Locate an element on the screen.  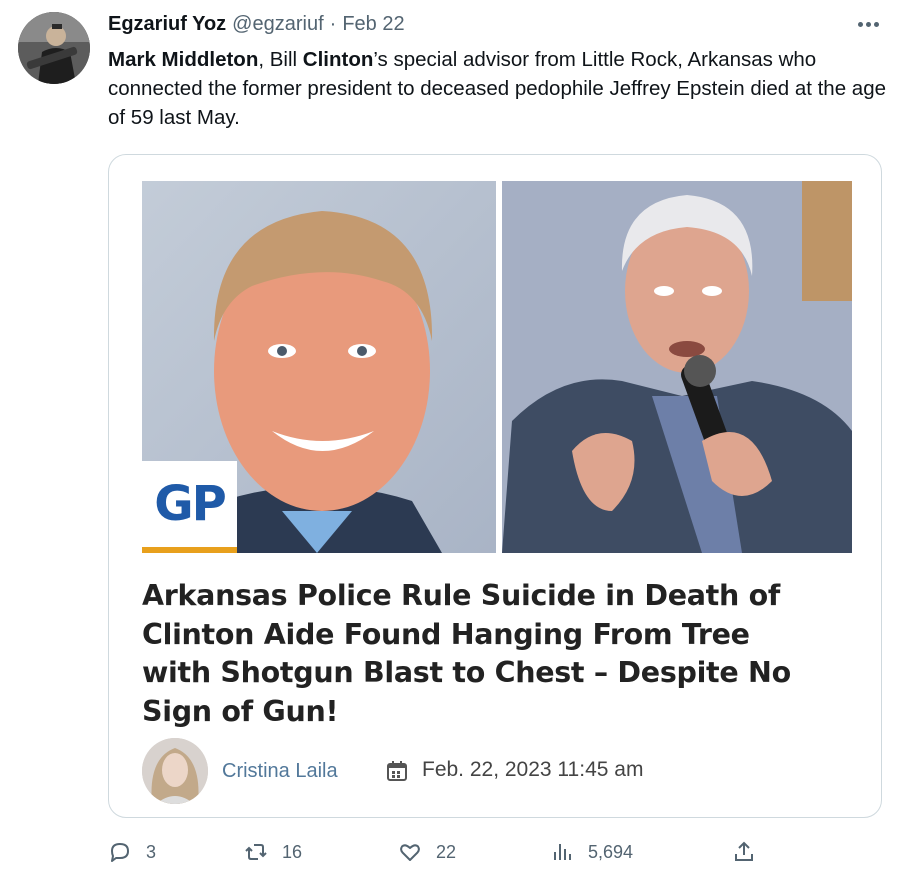
heart-icon is located at coordinates (410, 852).